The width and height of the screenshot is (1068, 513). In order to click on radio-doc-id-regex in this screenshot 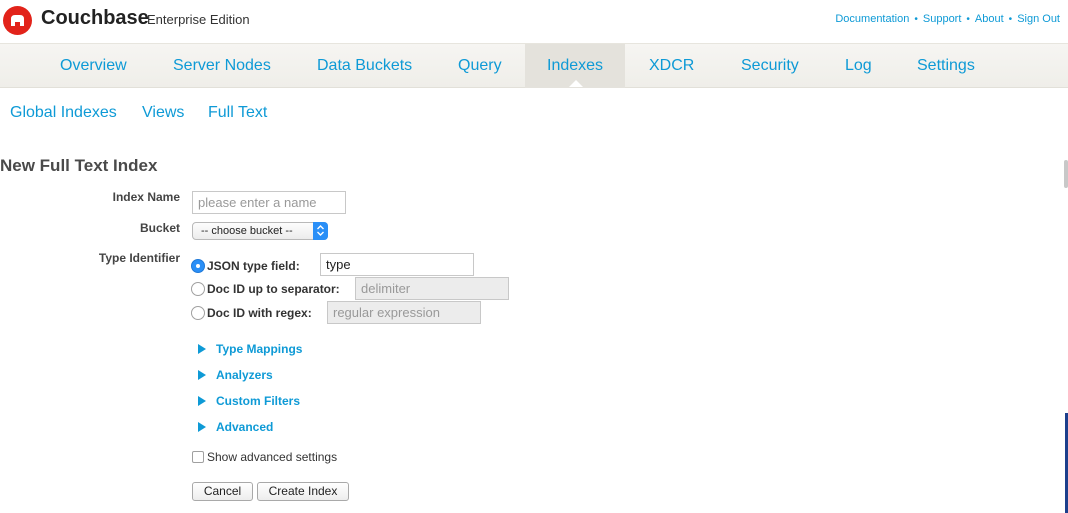, I will do `click(198, 313)`.